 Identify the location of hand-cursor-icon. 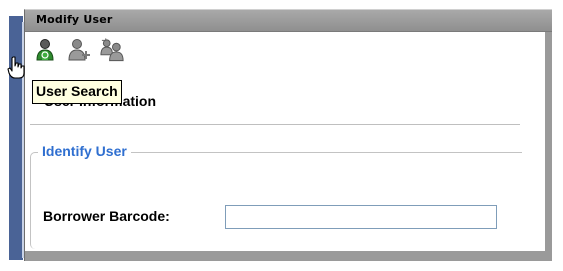
(16, 67).